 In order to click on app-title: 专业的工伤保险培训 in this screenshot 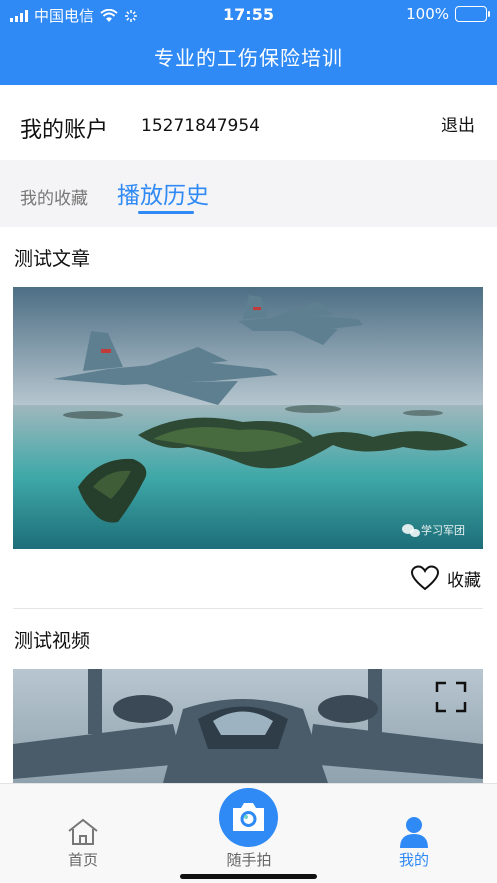, I will do `click(248, 58)`.